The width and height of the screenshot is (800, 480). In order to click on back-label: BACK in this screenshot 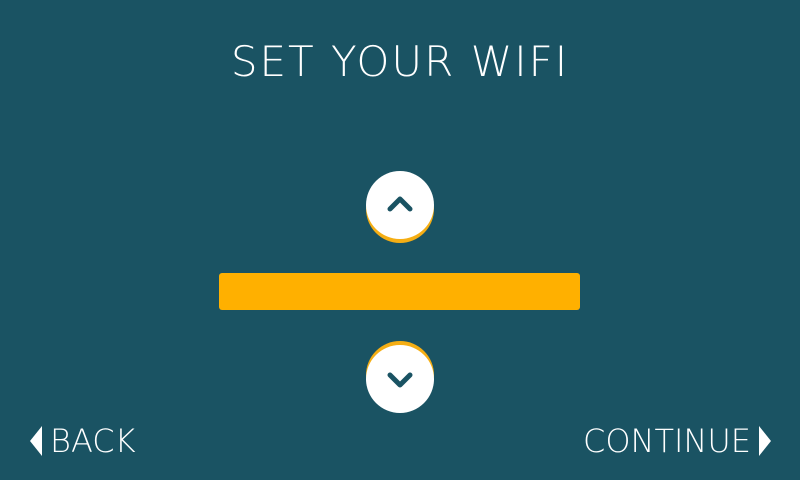, I will do `click(93, 441)`.